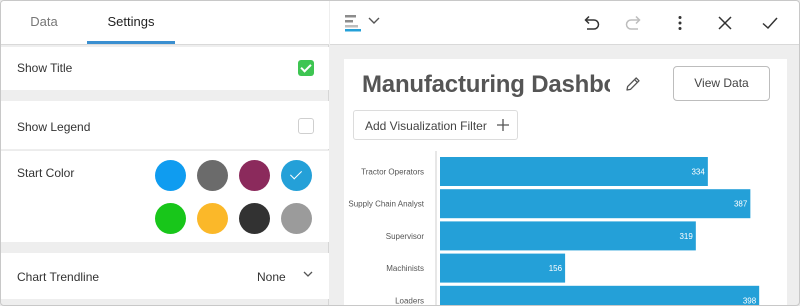 This screenshot has height=306, width=800. Describe the element at coordinates (46, 173) in the screenshot. I see `start-color-label: Start Color` at that location.